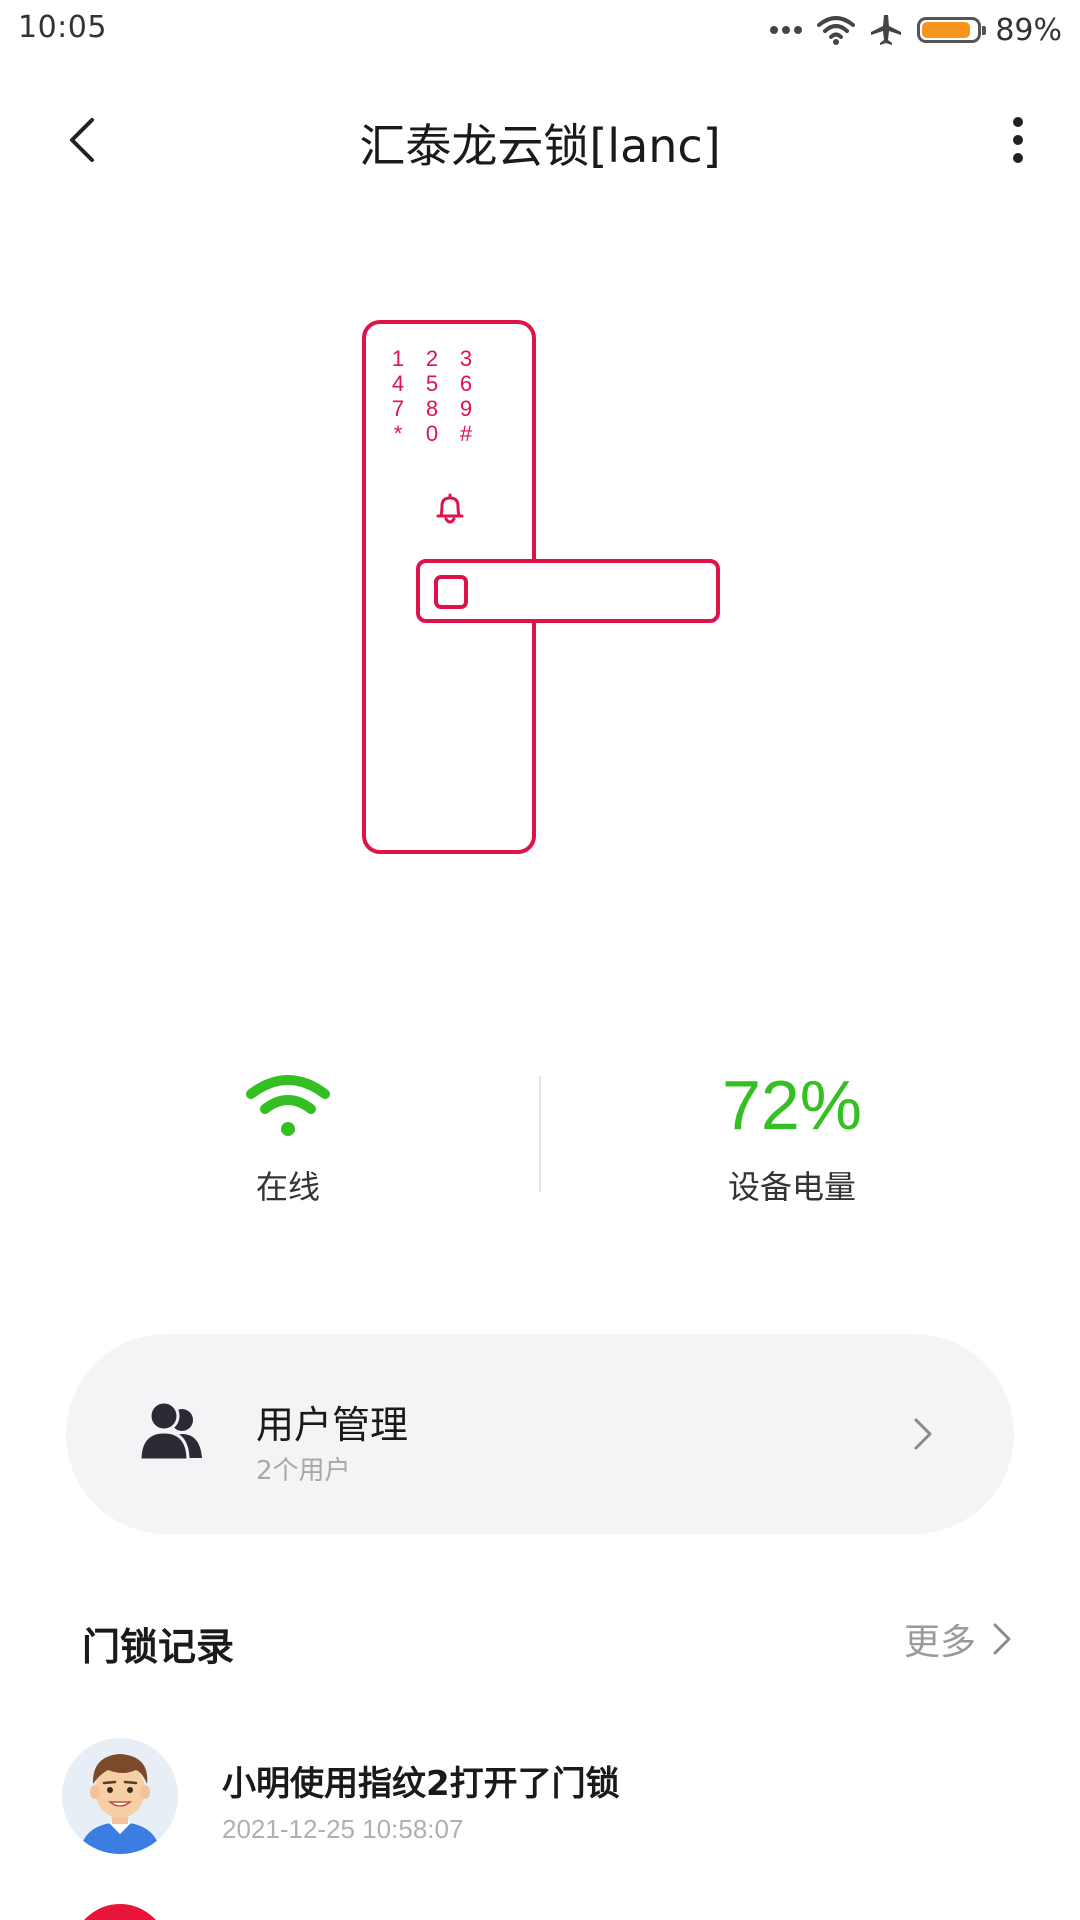 Image resolution: width=1080 pixels, height=1920 pixels. I want to click on keypad-key: 0, so click(432, 433).